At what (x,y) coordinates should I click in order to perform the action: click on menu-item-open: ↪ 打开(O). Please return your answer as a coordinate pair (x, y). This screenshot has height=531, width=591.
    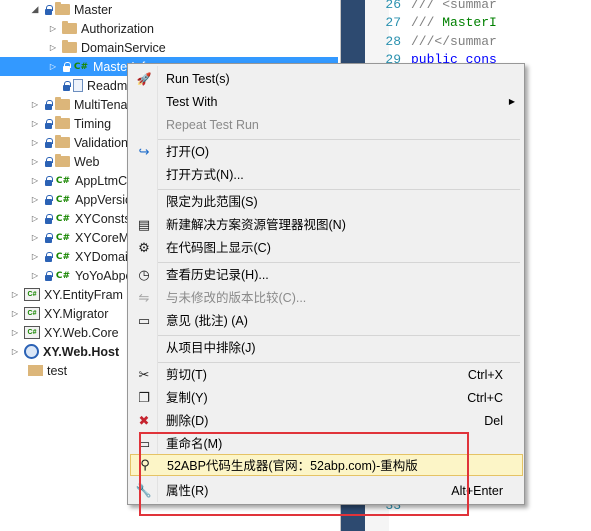
    Looking at the image, I should click on (326, 152).